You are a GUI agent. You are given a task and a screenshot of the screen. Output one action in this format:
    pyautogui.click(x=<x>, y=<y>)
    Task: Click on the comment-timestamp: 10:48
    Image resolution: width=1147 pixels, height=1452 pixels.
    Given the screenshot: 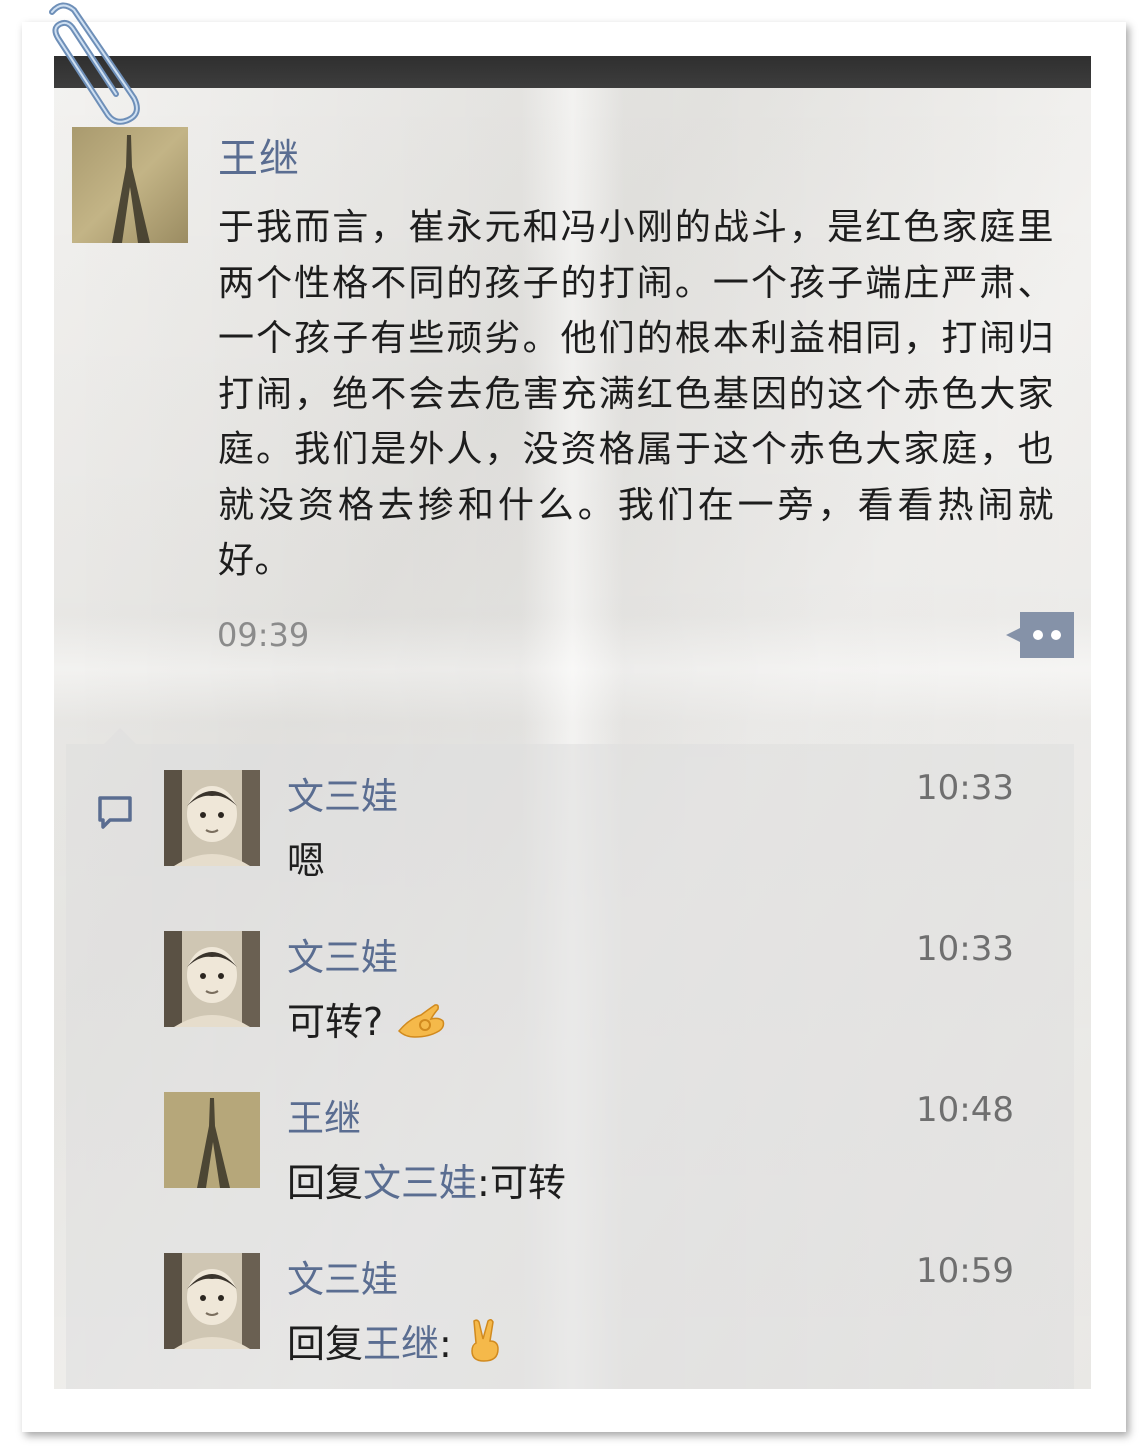 What is the action you would take?
    pyautogui.click(x=965, y=1110)
    